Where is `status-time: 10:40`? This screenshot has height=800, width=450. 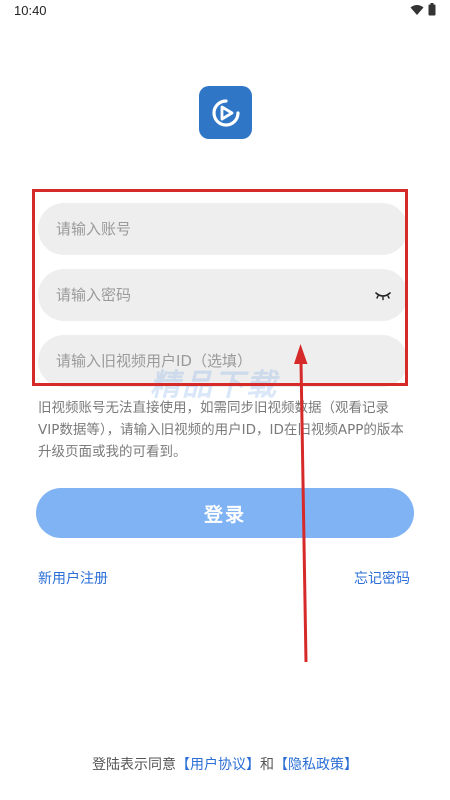 status-time: 10:40 is located at coordinates (30, 10).